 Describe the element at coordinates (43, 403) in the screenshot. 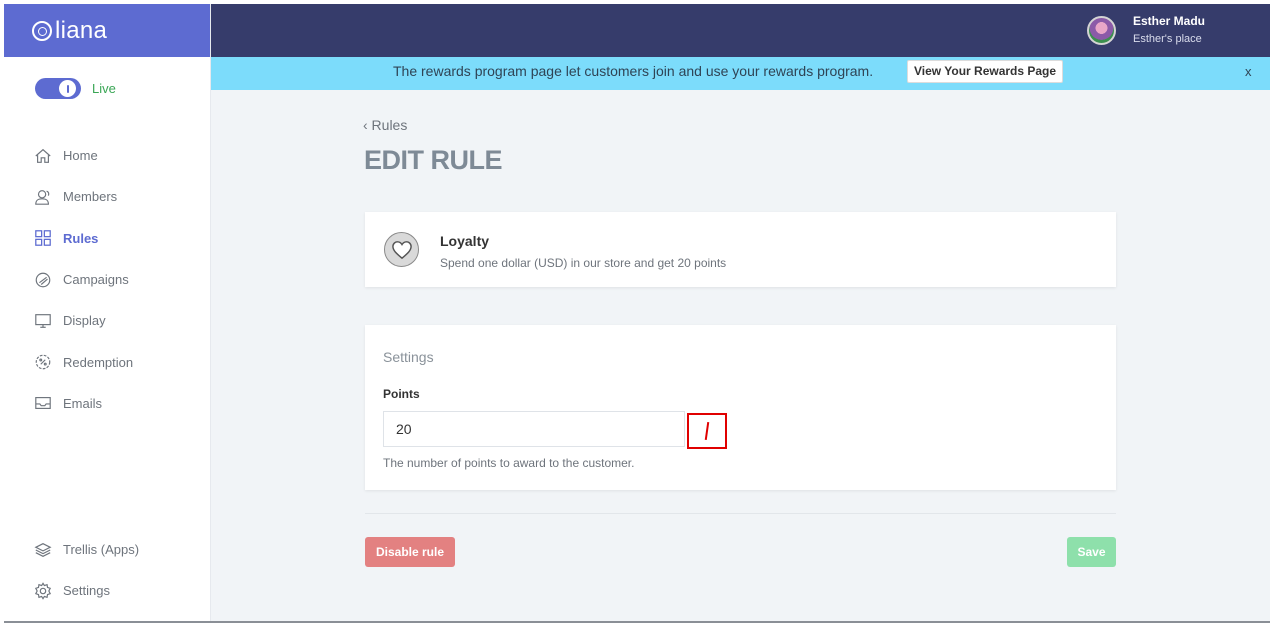

I see `inbox-icon` at that location.